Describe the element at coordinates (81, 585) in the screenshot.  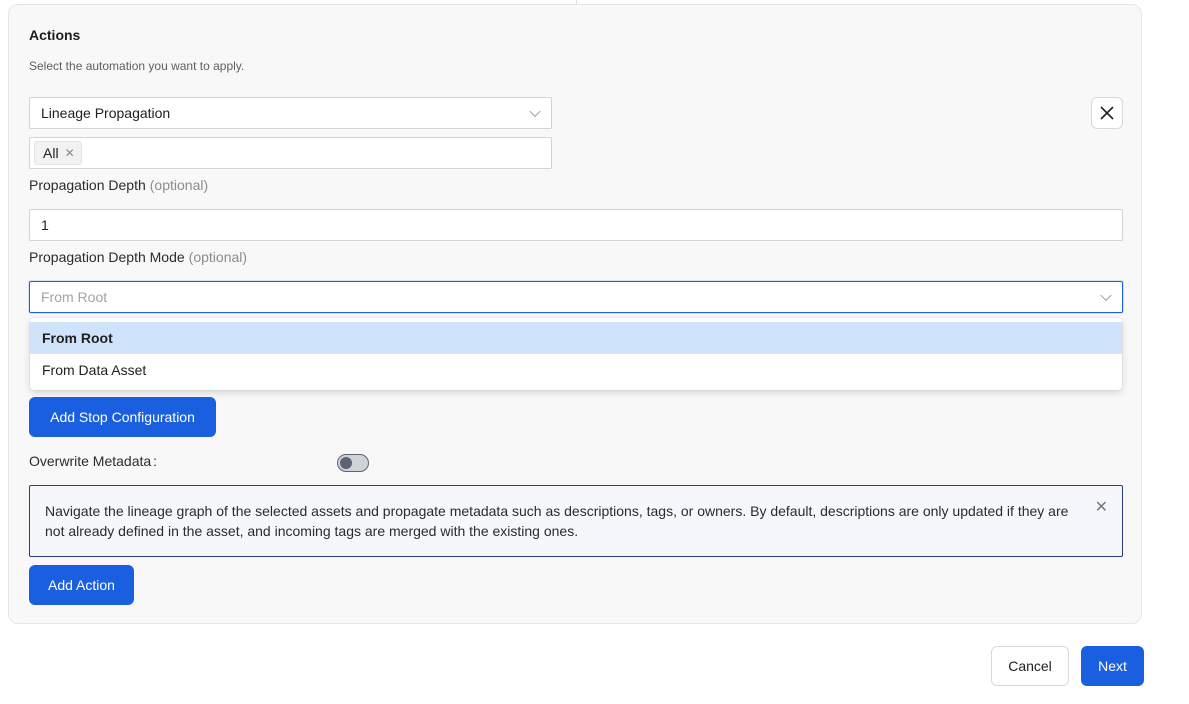
I see `add-action-button: Add Action` at that location.